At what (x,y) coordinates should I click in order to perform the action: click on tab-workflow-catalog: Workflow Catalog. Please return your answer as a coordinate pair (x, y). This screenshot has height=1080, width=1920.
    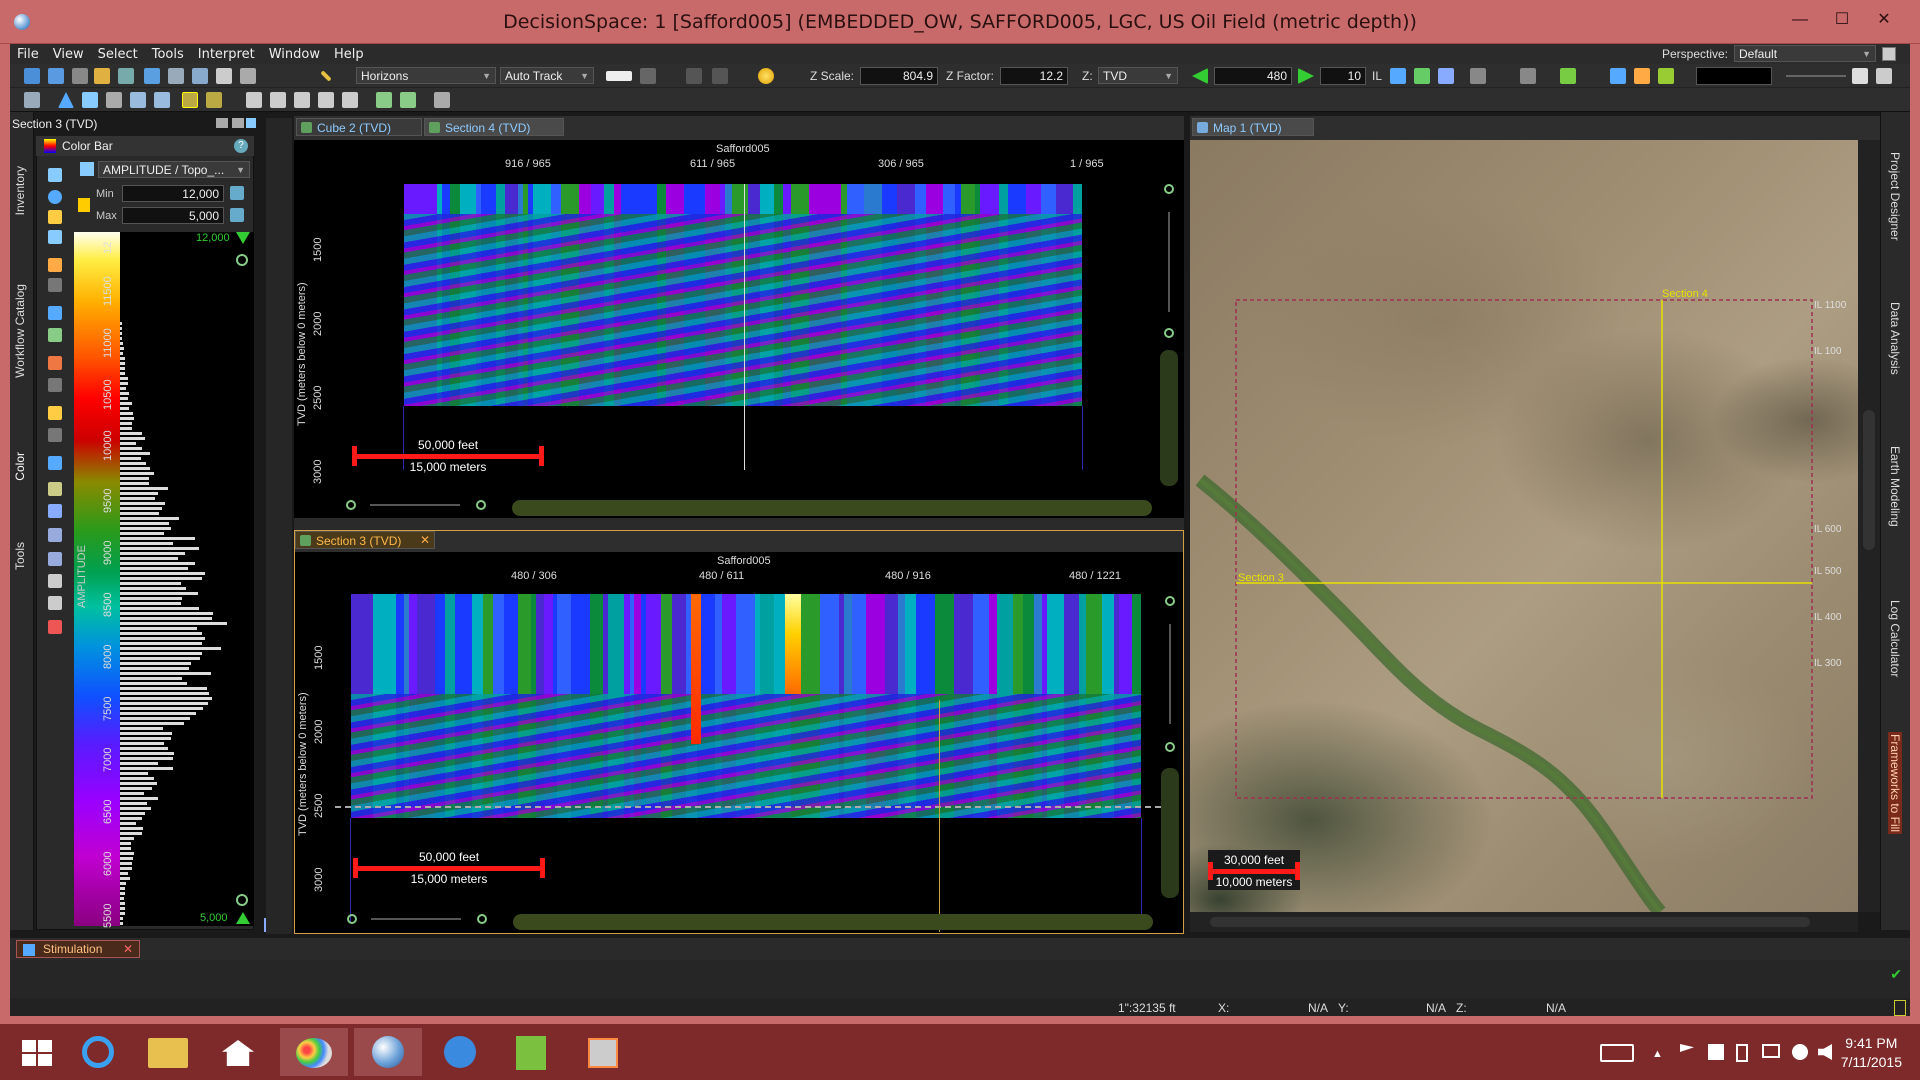
    Looking at the image, I should click on (20, 331).